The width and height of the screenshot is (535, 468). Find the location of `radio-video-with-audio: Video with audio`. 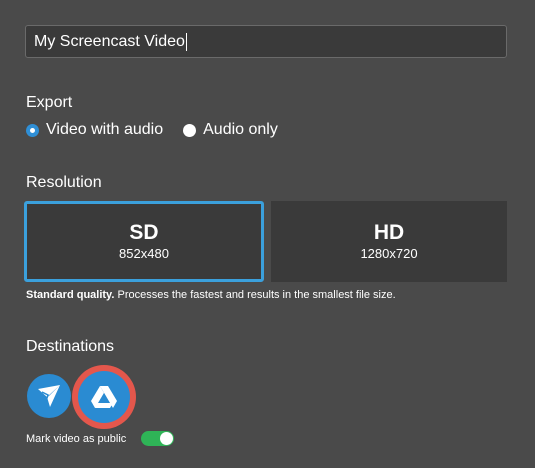

radio-video-with-audio: Video with audio is located at coordinates (94, 130).